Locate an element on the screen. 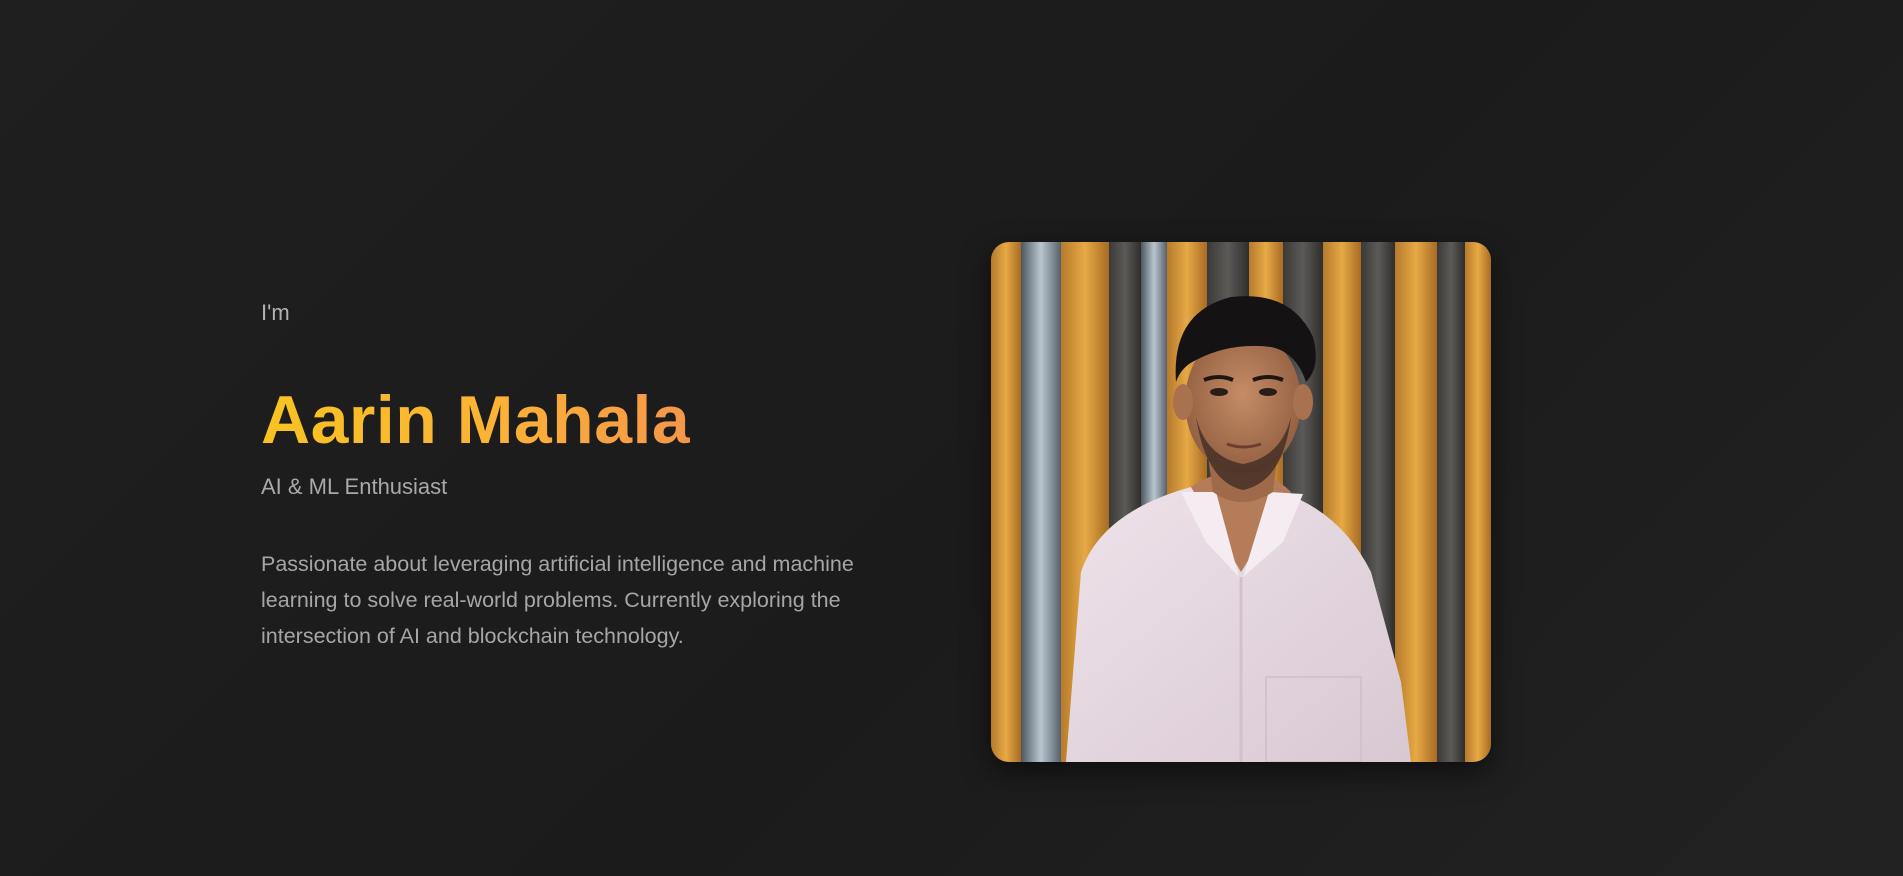  intro-label: I'm is located at coordinates (275, 312).